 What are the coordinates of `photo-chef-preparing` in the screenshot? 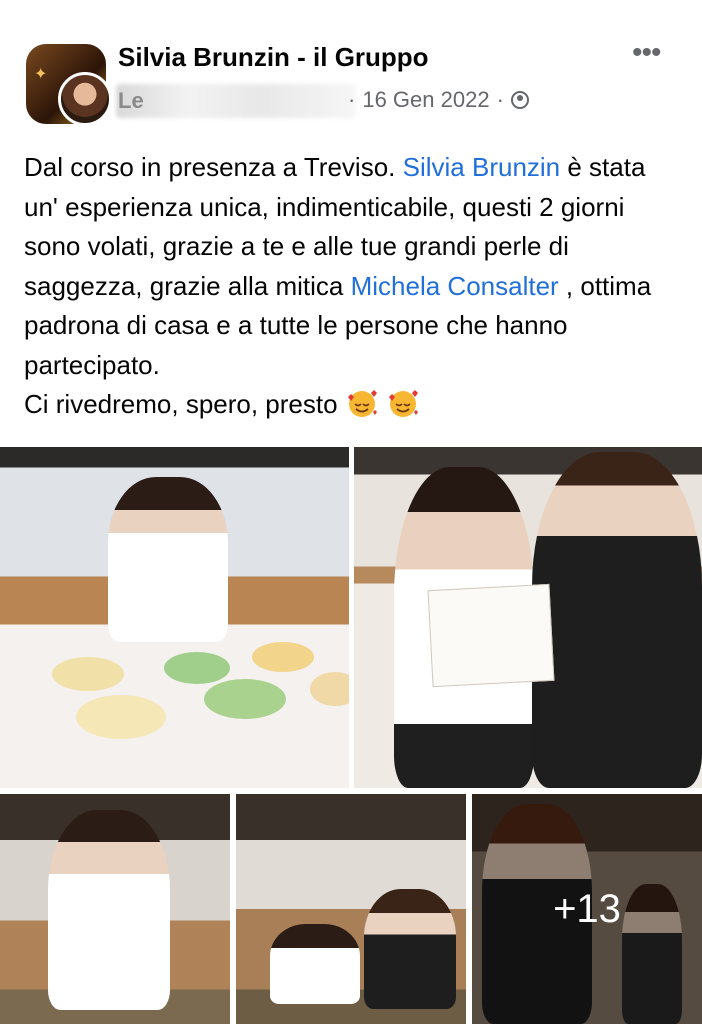 It's located at (115, 909).